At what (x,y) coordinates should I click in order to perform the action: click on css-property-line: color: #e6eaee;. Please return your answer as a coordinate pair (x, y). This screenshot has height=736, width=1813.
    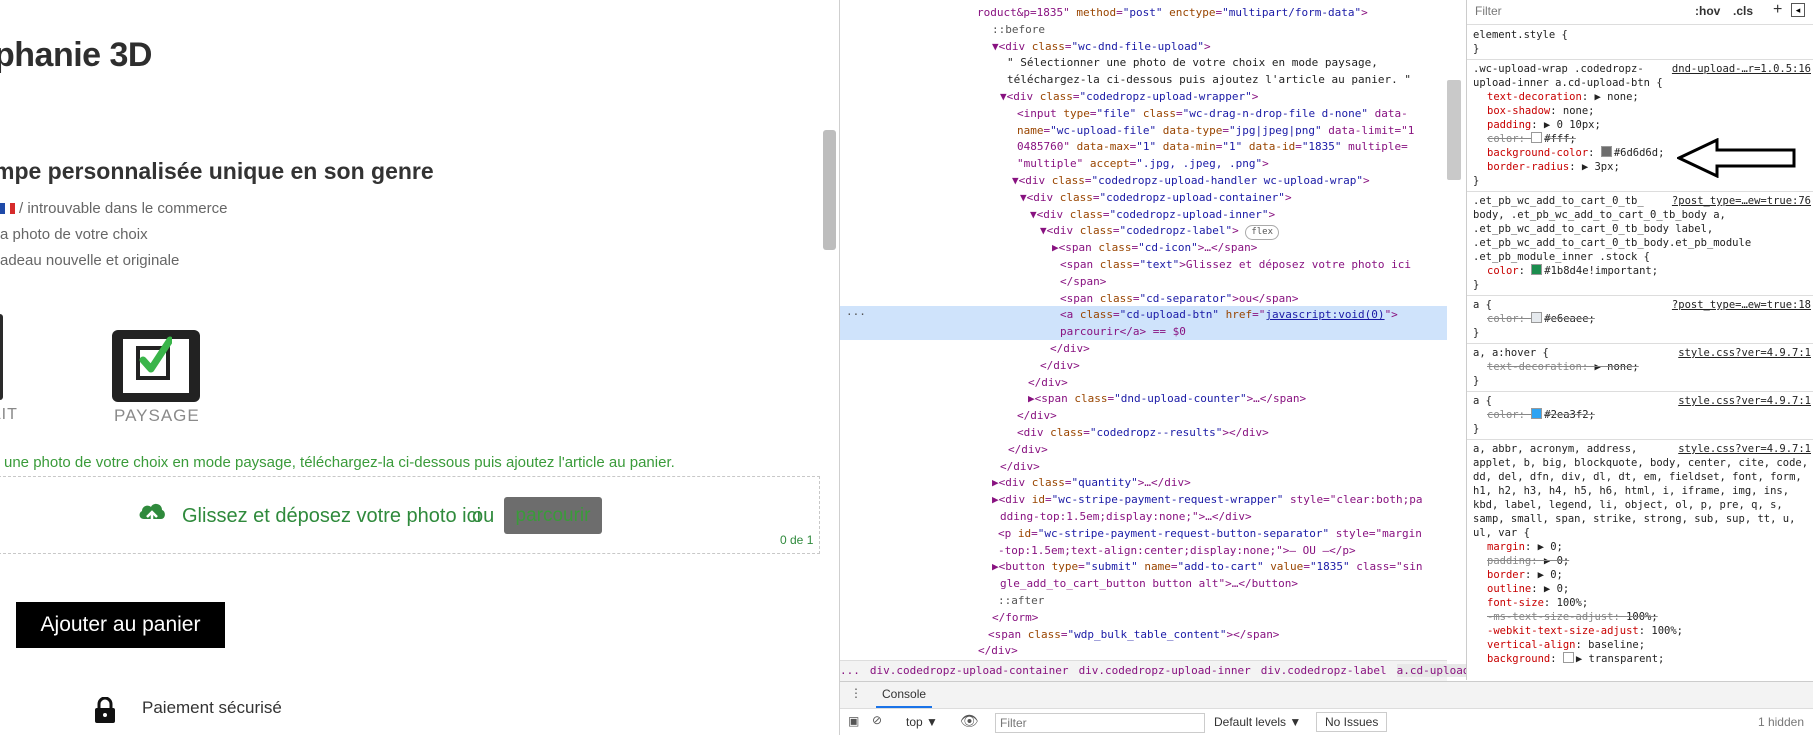
    Looking at the image, I should click on (1541, 319).